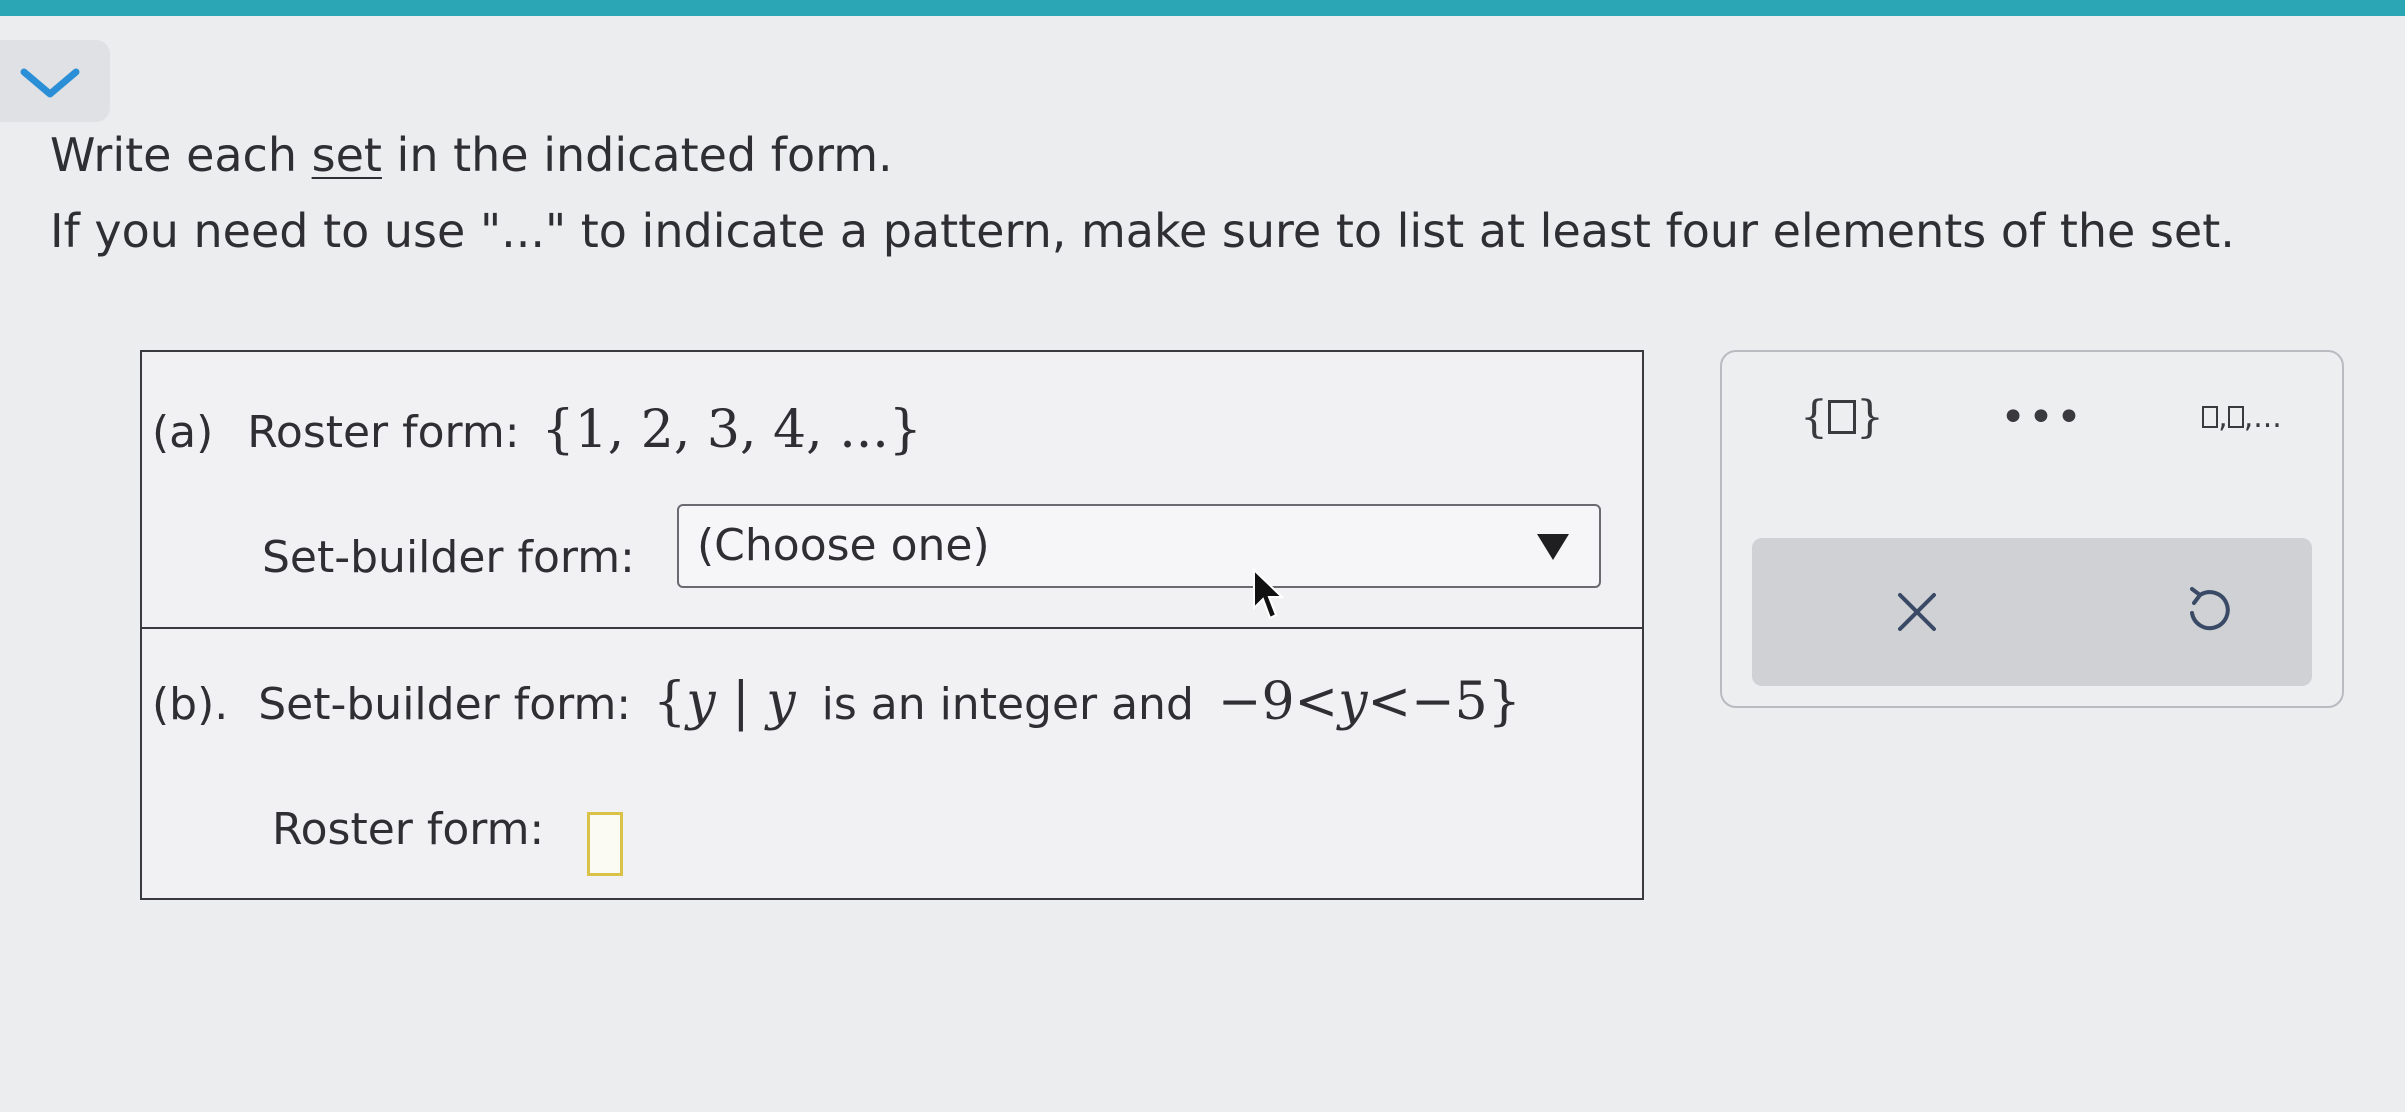  Describe the element at coordinates (724, 702) in the screenshot. I see `part-b-setbuilder-expression: {y | y` at that location.